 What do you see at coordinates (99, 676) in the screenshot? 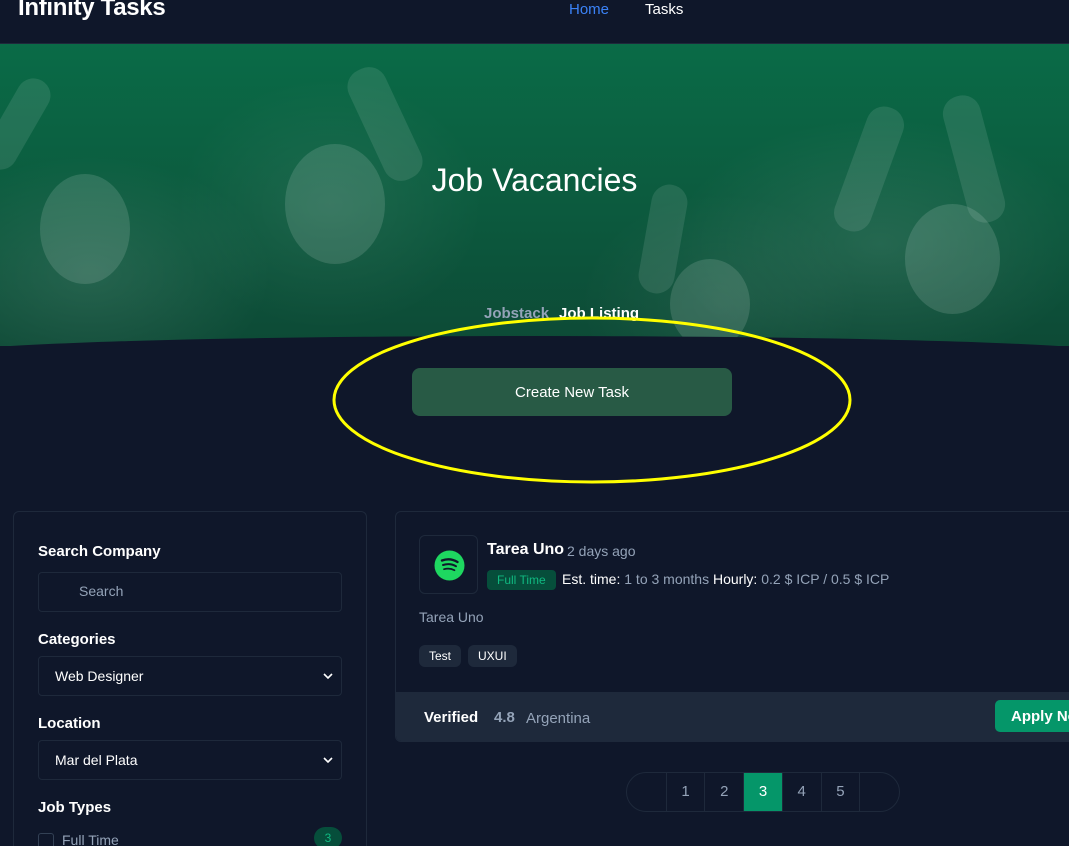
I see `categories-selected-value: Web Designer` at bounding box center [99, 676].